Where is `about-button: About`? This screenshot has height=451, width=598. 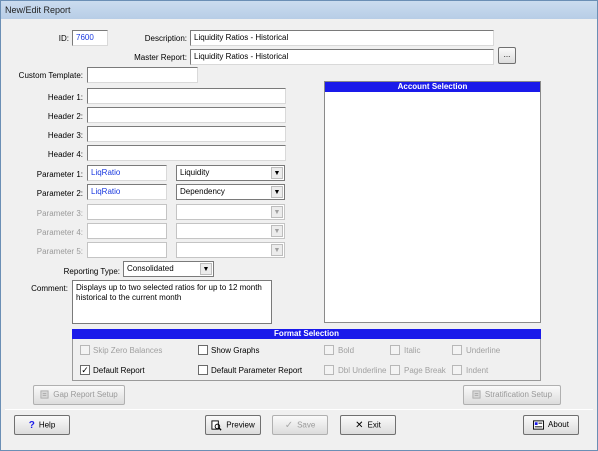
about-button: About is located at coordinates (551, 425).